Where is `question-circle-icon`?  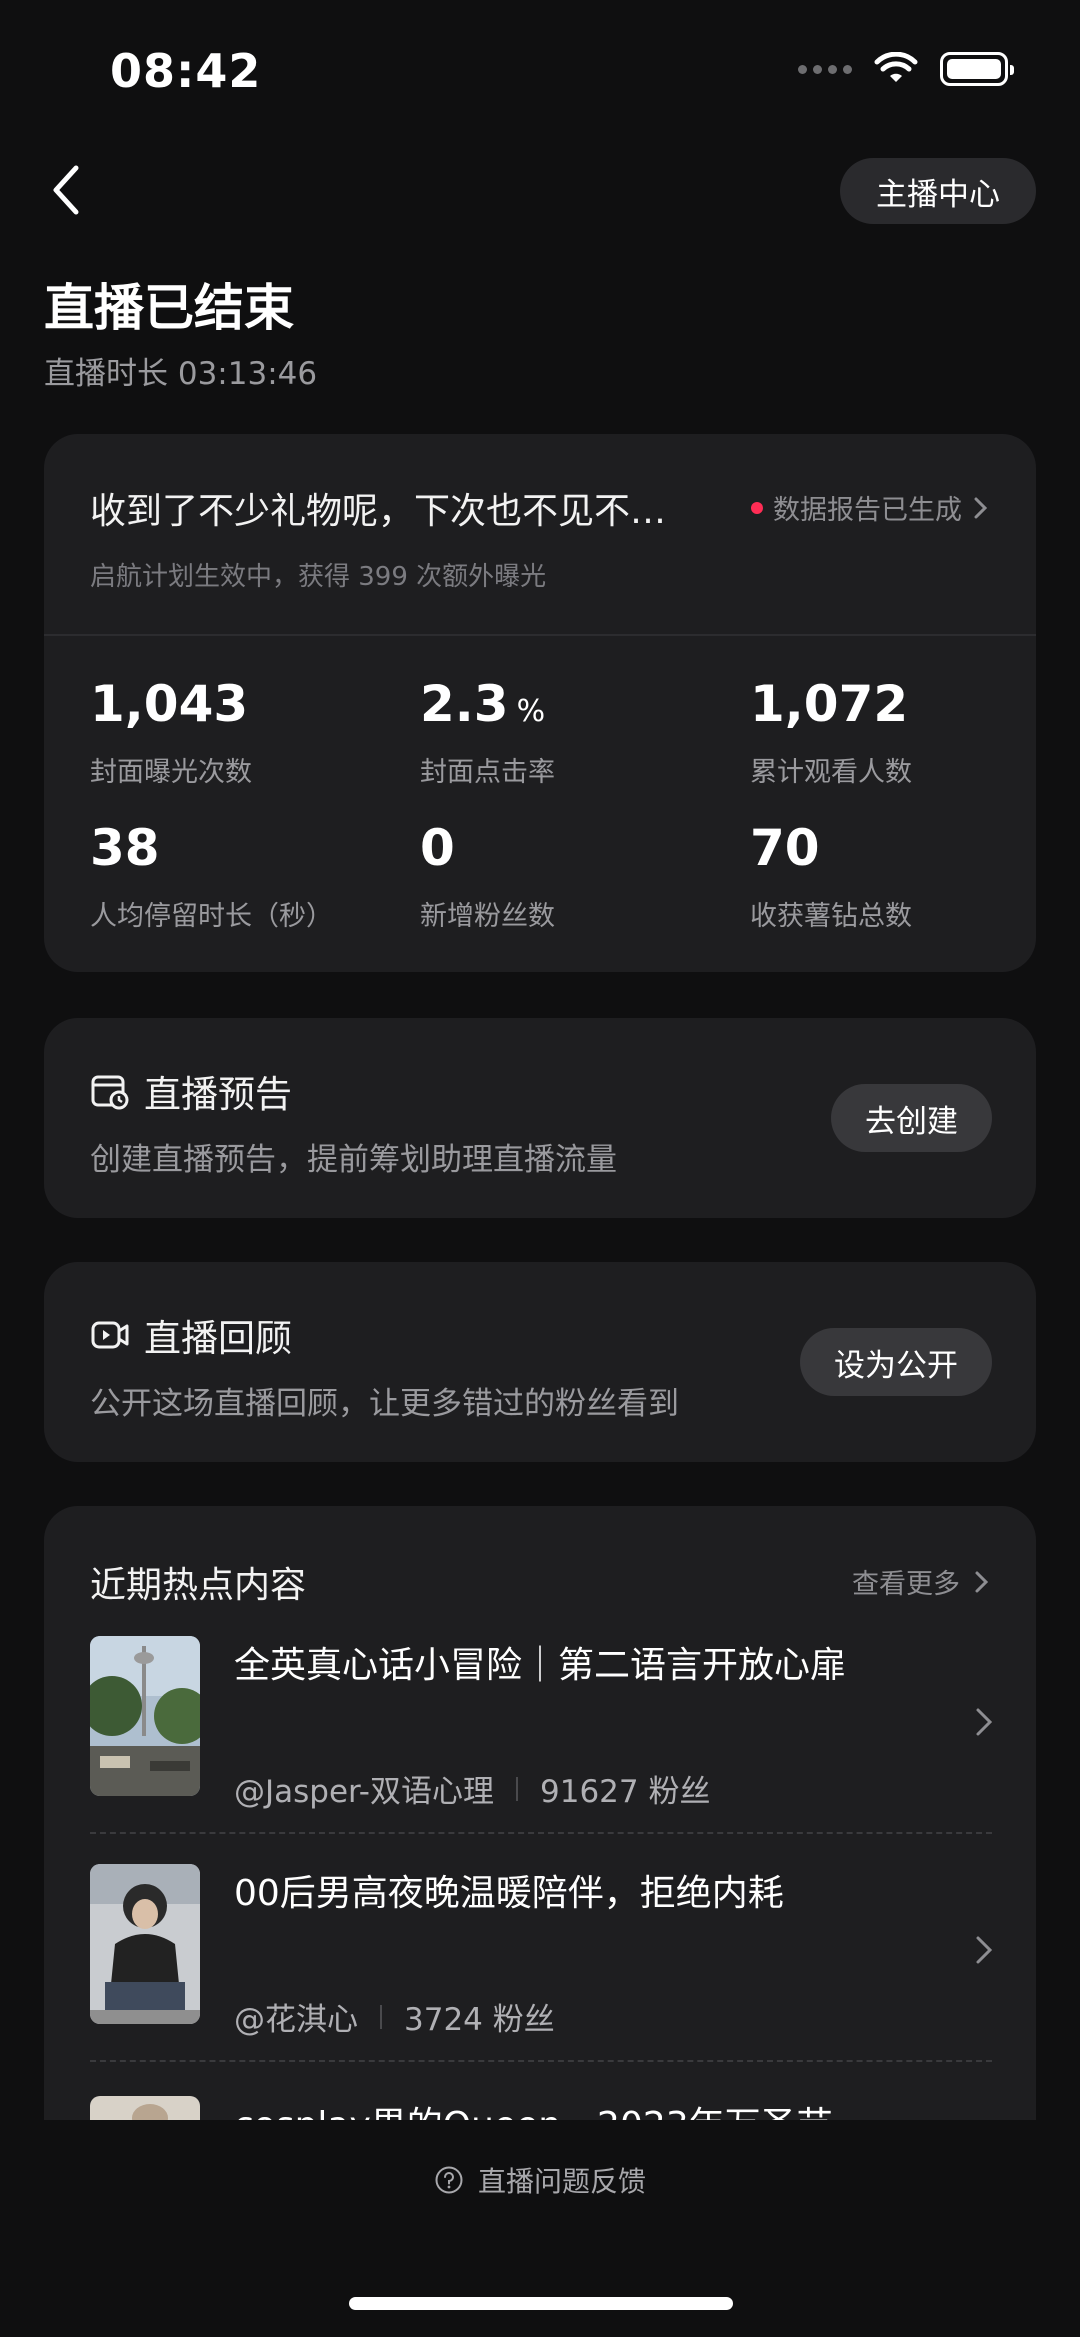 question-circle-icon is located at coordinates (449, 2180).